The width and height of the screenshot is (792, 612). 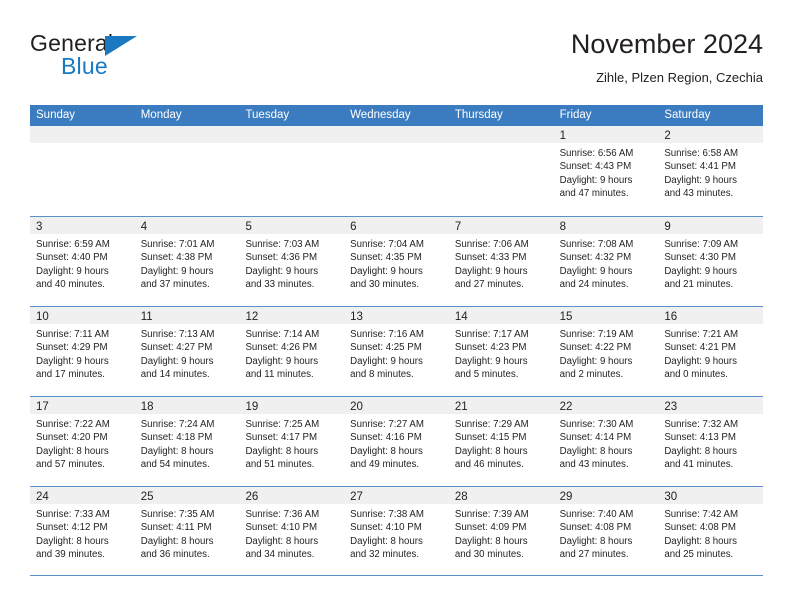 I want to click on daylight-text-line2: and 36 minutes., so click(x=175, y=554).